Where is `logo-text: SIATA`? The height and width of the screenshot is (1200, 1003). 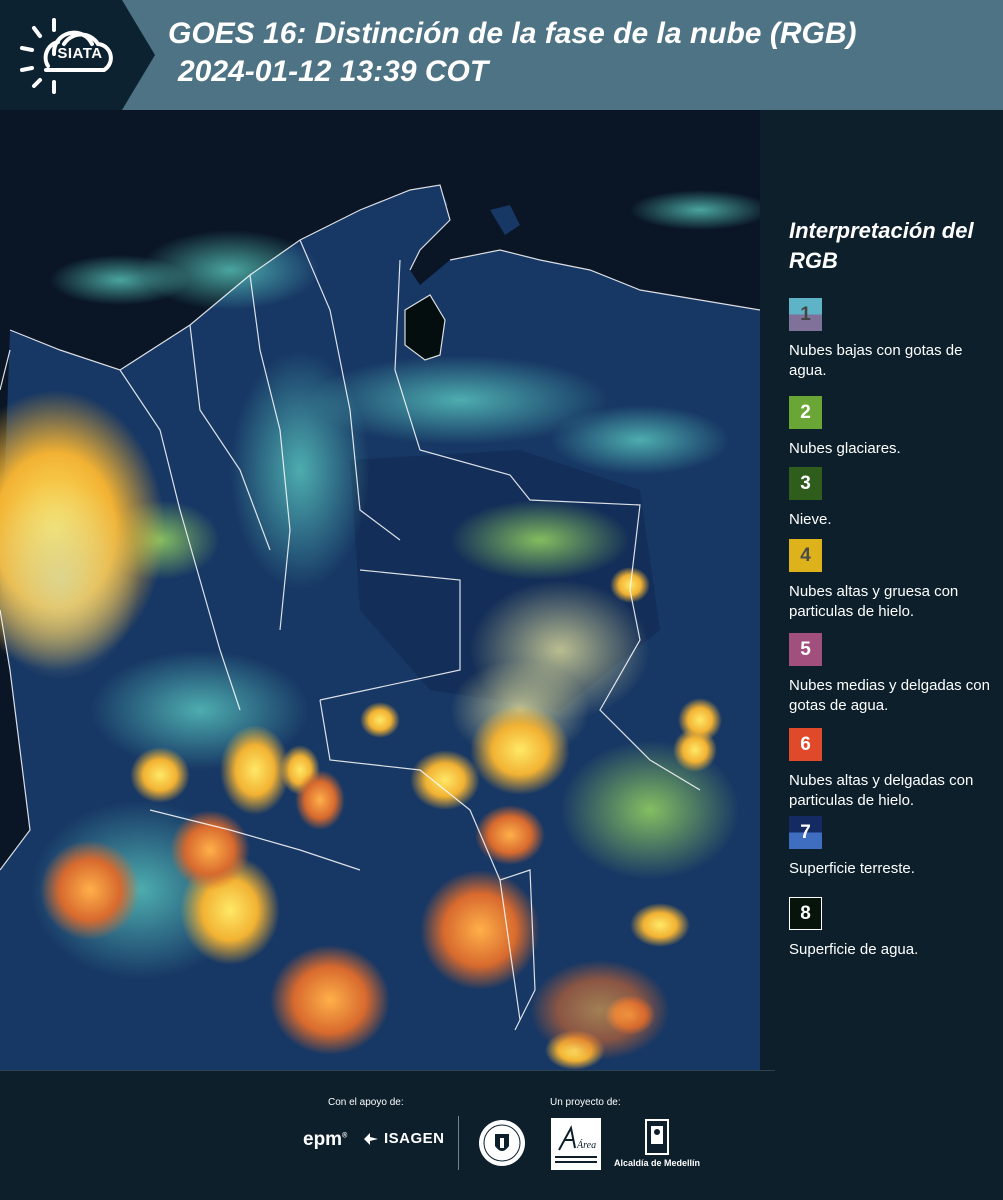
logo-text: SIATA is located at coordinates (80, 53).